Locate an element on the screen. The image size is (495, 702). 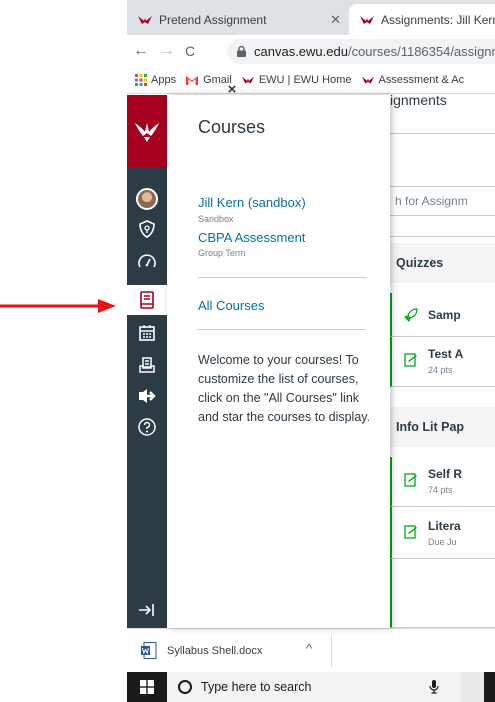
tab-close-icon: ✕ is located at coordinates (335, 20).